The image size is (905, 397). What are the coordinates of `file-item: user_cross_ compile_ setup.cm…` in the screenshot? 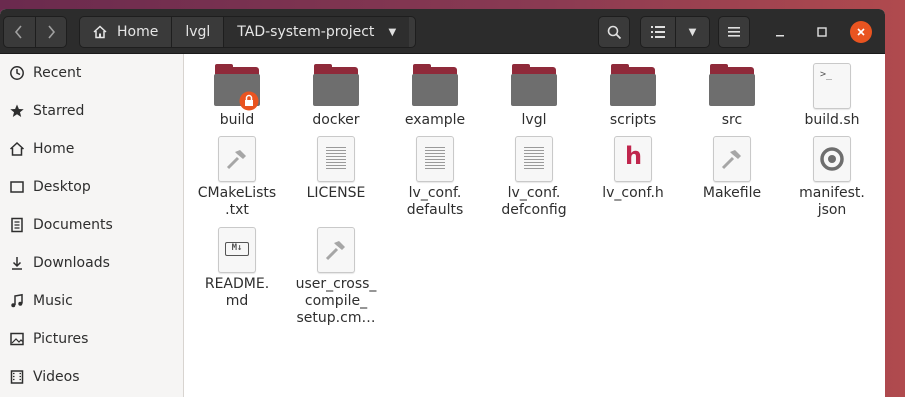 It's located at (336, 277).